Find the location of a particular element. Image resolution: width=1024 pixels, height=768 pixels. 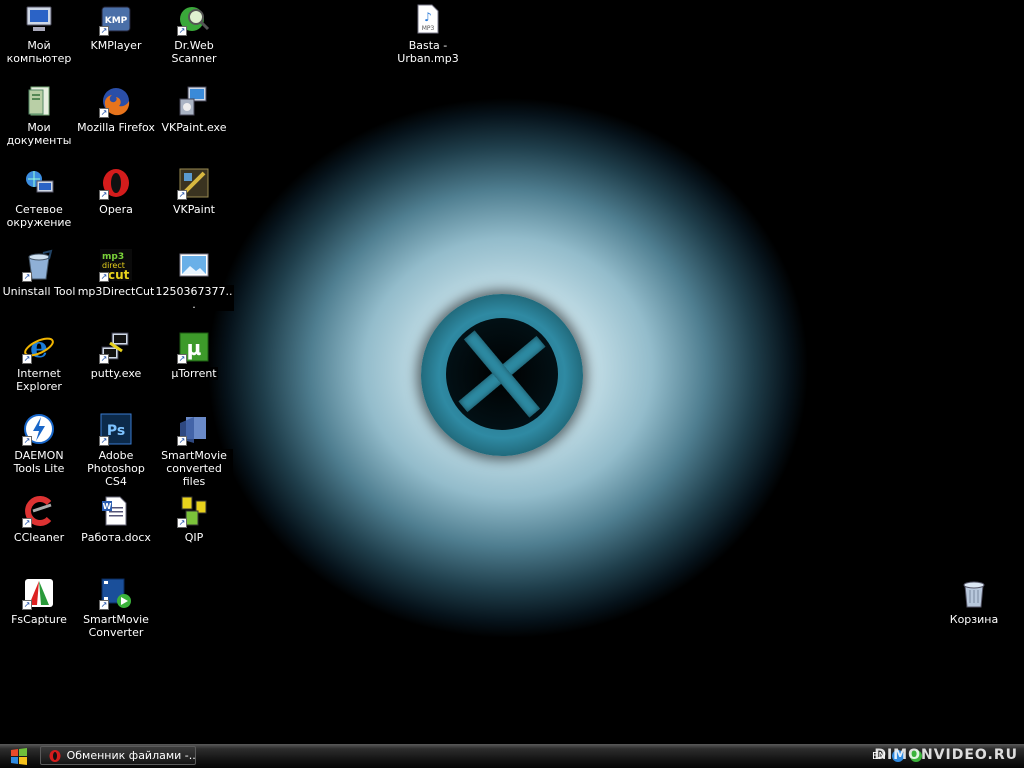

icon-label: Mozilla Firefox is located at coordinates (116, 127).